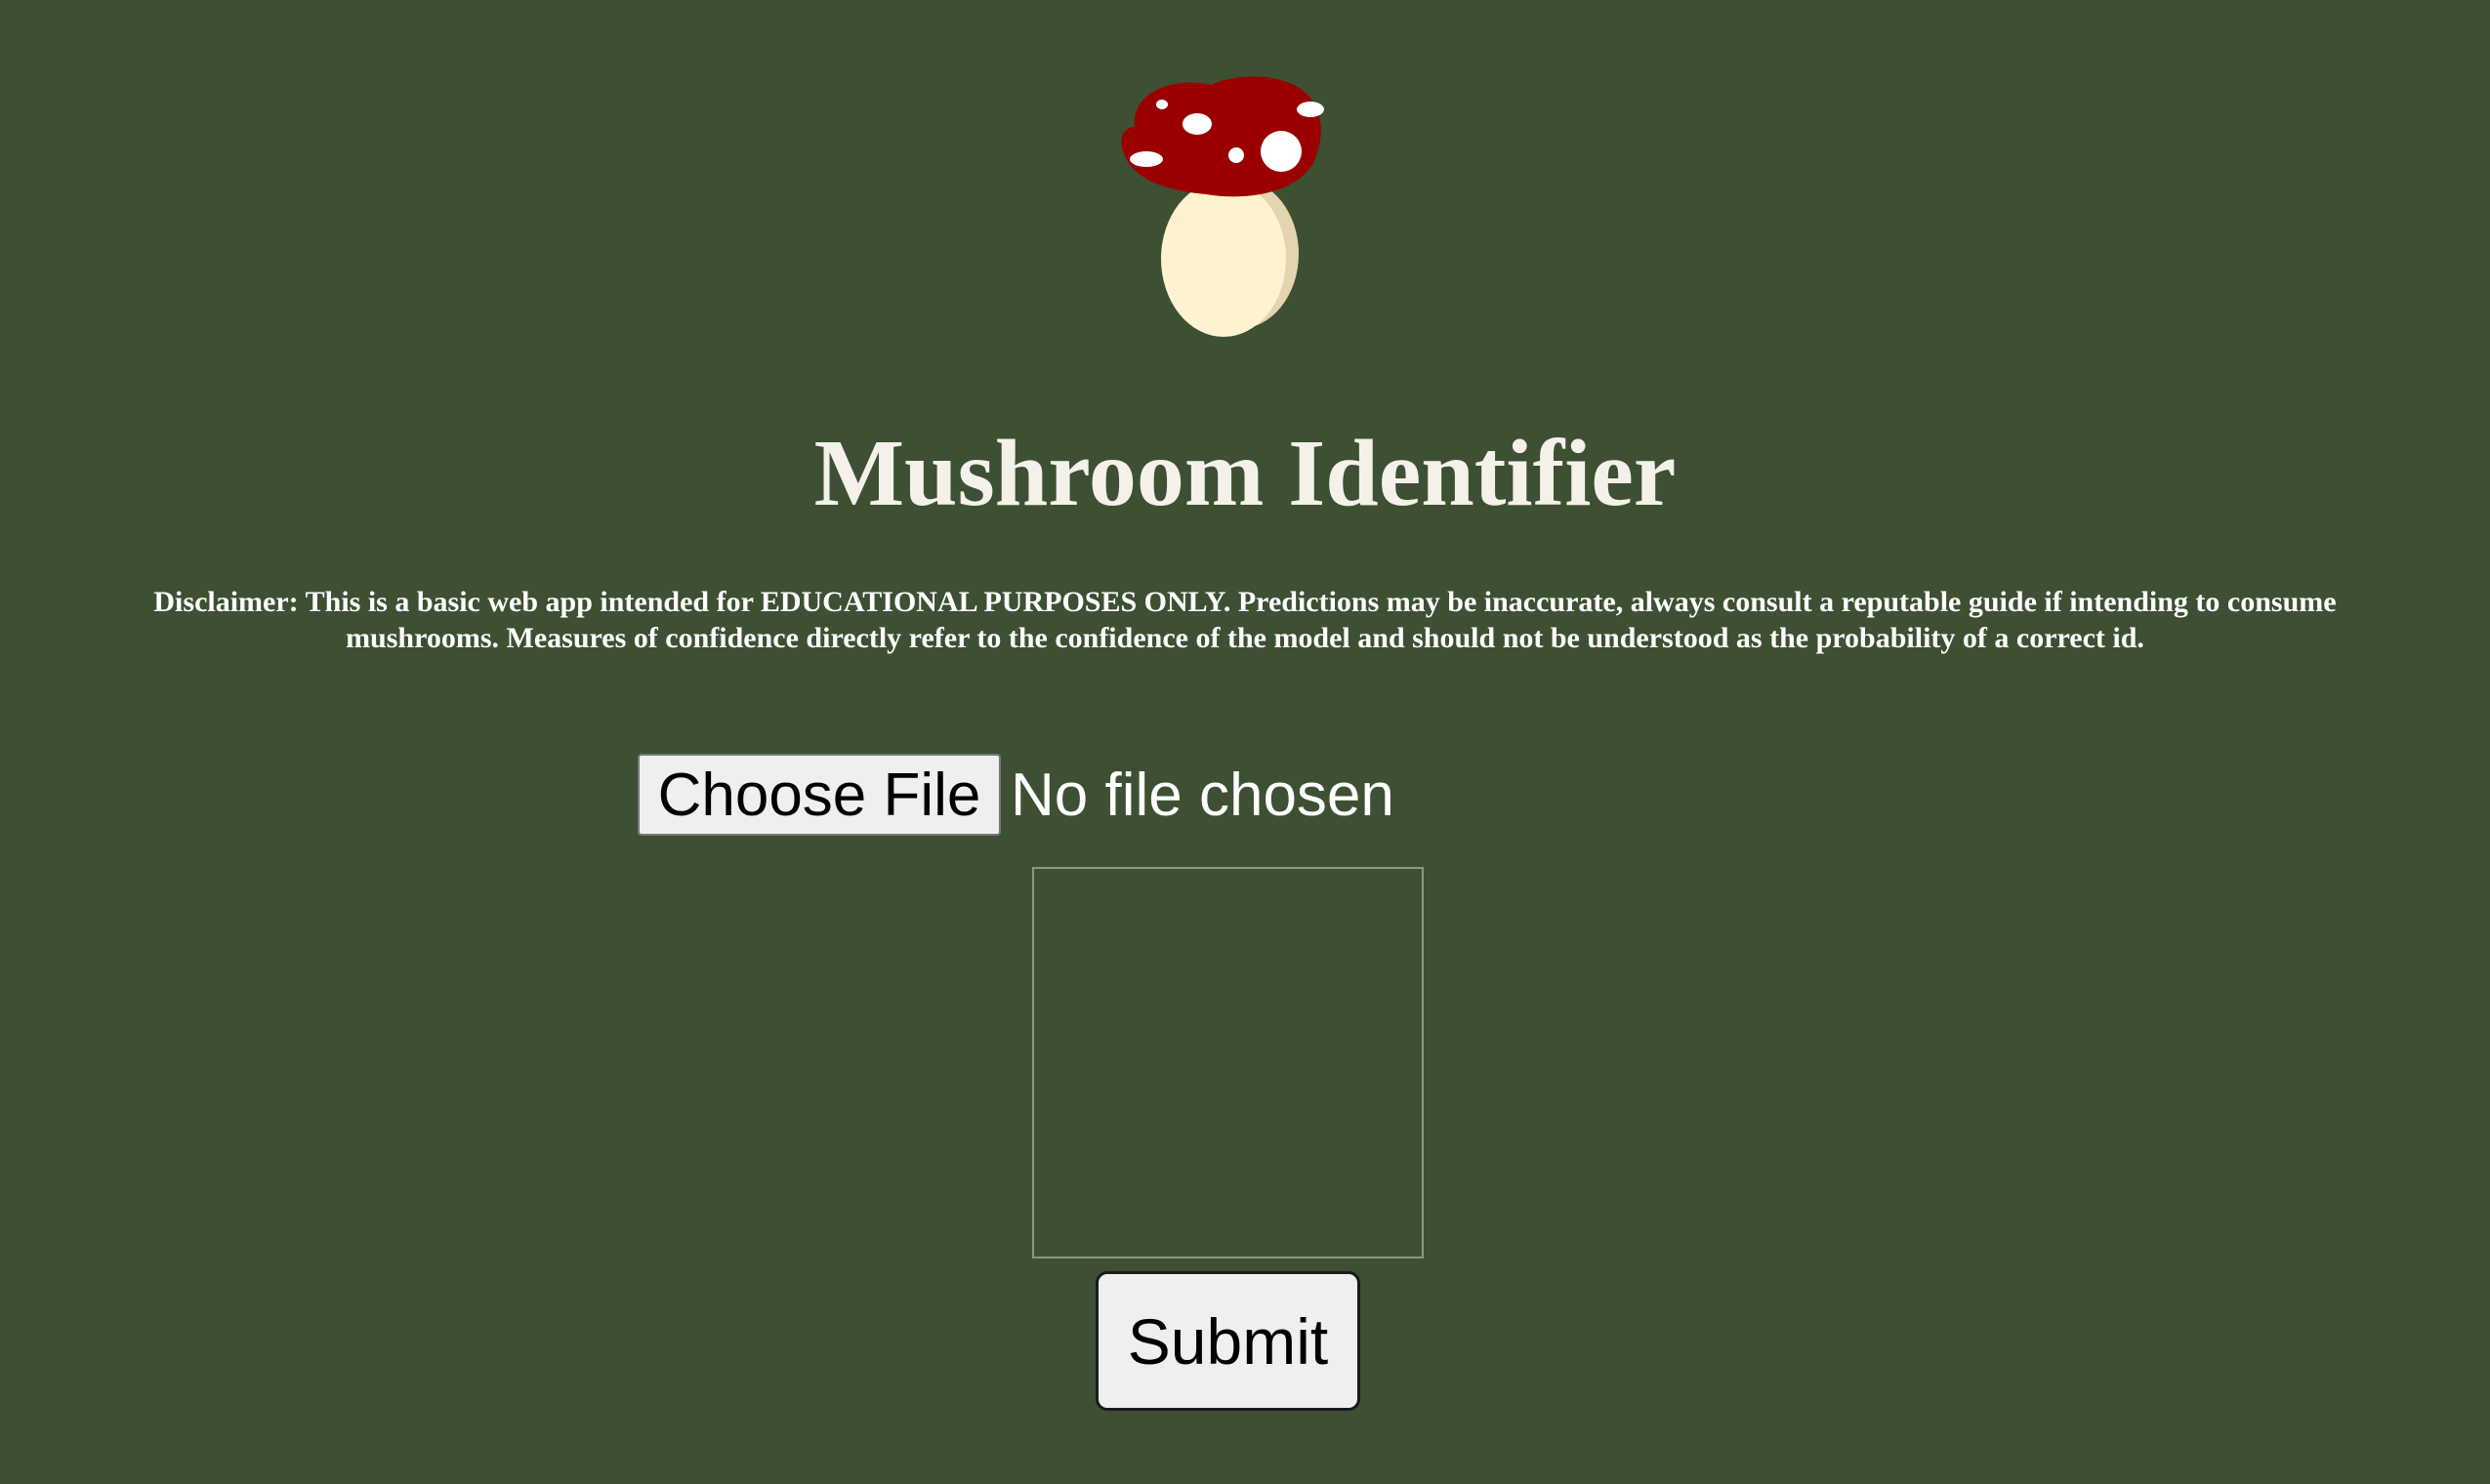  Describe the element at coordinates (1228, 1341) in the screenshot. I see `submit-button: Submit` at that location.